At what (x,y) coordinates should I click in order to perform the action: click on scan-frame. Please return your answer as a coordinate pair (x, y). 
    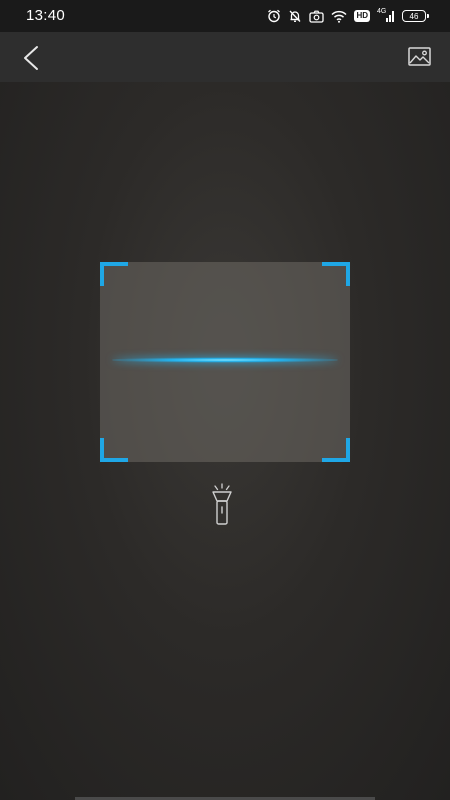
    Looking at the image, I should click on (225, 362).